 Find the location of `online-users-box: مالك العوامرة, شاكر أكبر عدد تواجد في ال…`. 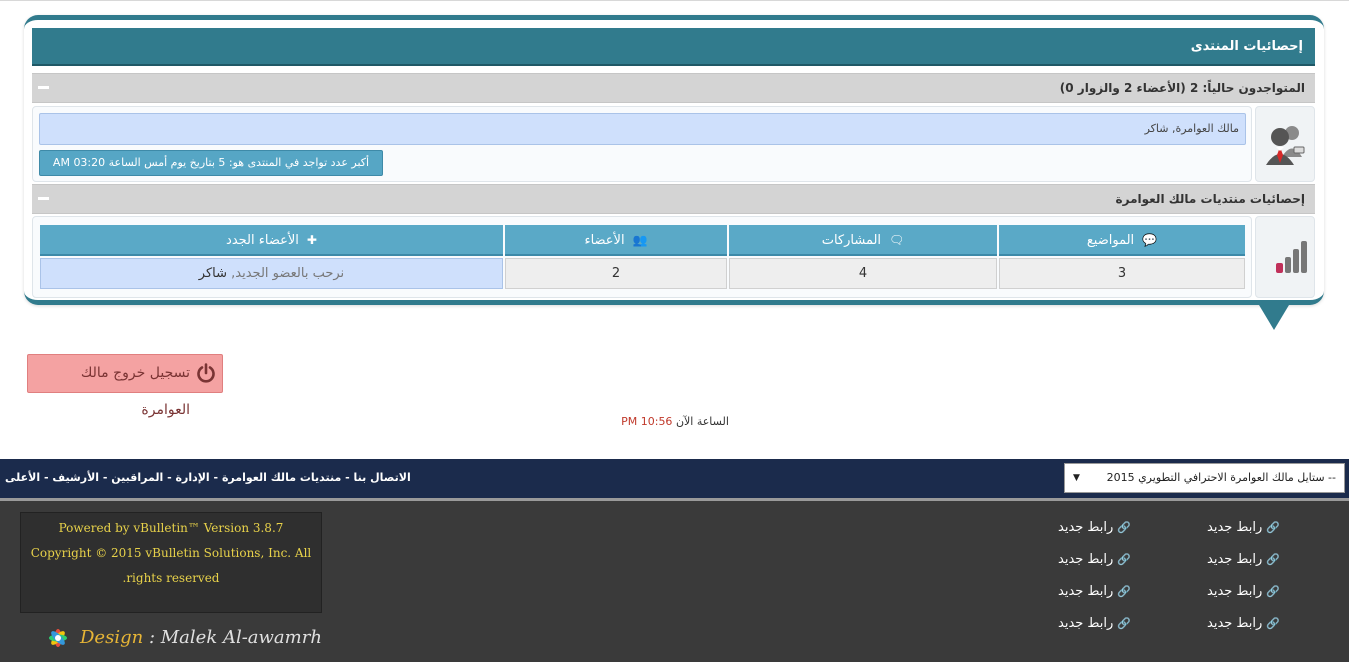

online-users-box: مالك العوامرة, شاكر أكبر عدد تواجد في ال… is located at coordinates (642, 144).